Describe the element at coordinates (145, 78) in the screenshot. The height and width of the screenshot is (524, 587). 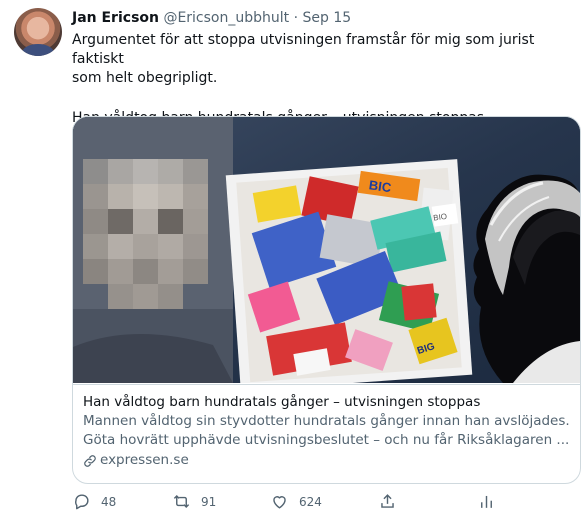
I see `tweet-text-line: som helt obegripligt.` at that location.